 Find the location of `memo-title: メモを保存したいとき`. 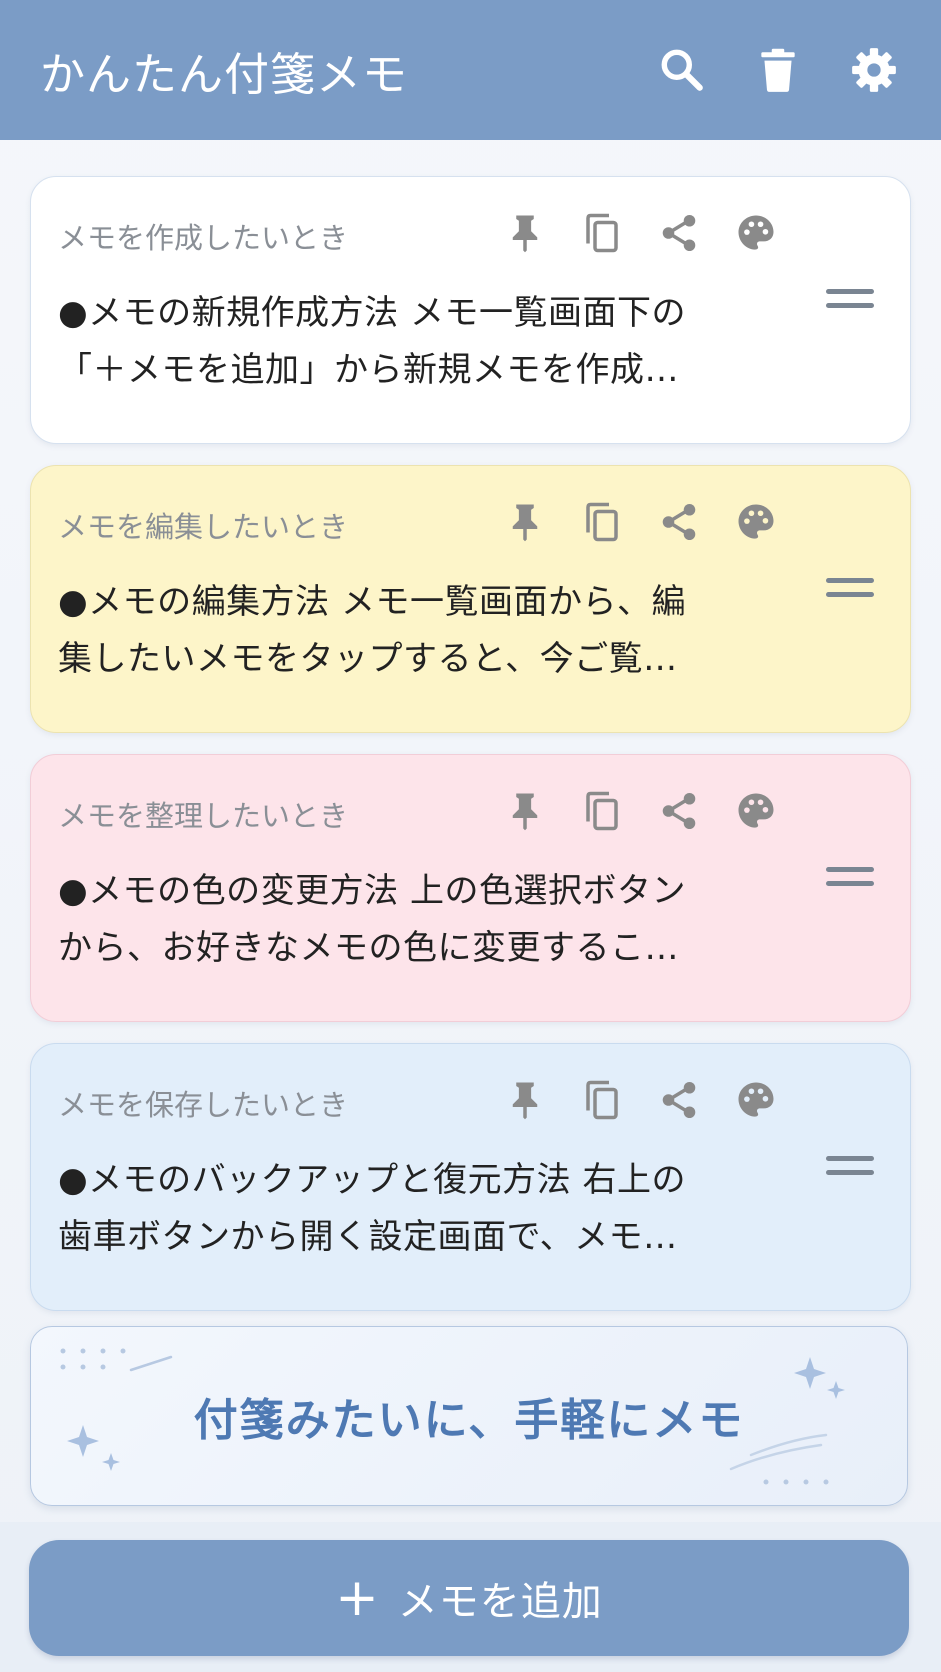

memo-title: メモを保存したいとき is located at coordinates (203, 1105).